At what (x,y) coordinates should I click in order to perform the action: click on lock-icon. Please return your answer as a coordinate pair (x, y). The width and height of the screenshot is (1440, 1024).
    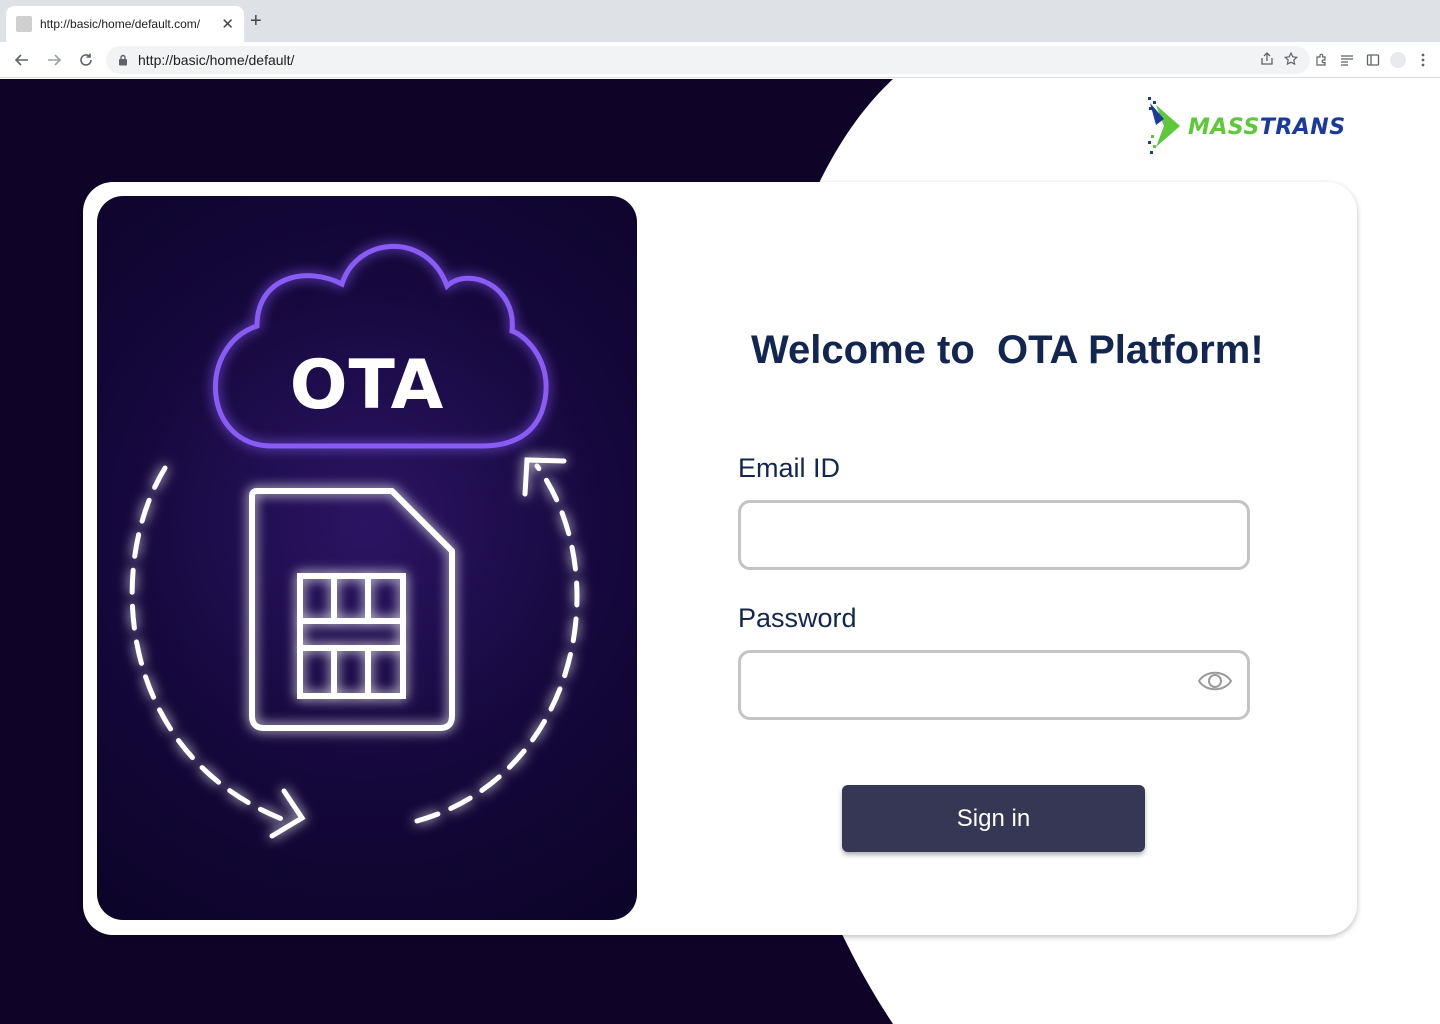
    Looking at the image, I should click on (123, 60).